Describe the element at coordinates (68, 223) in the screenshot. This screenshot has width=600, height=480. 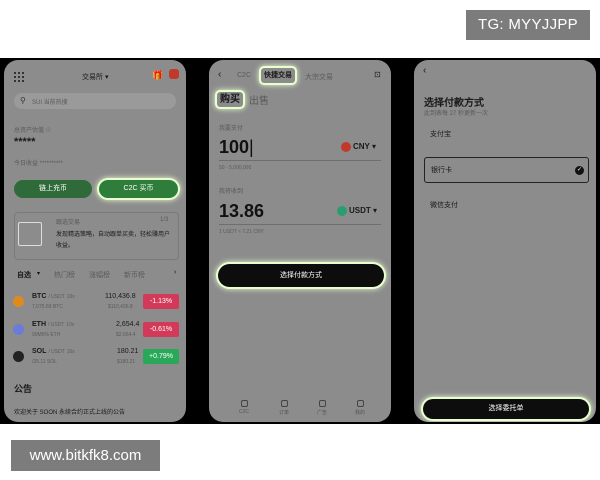
I see `promo-title: 跟选交易` at that location.